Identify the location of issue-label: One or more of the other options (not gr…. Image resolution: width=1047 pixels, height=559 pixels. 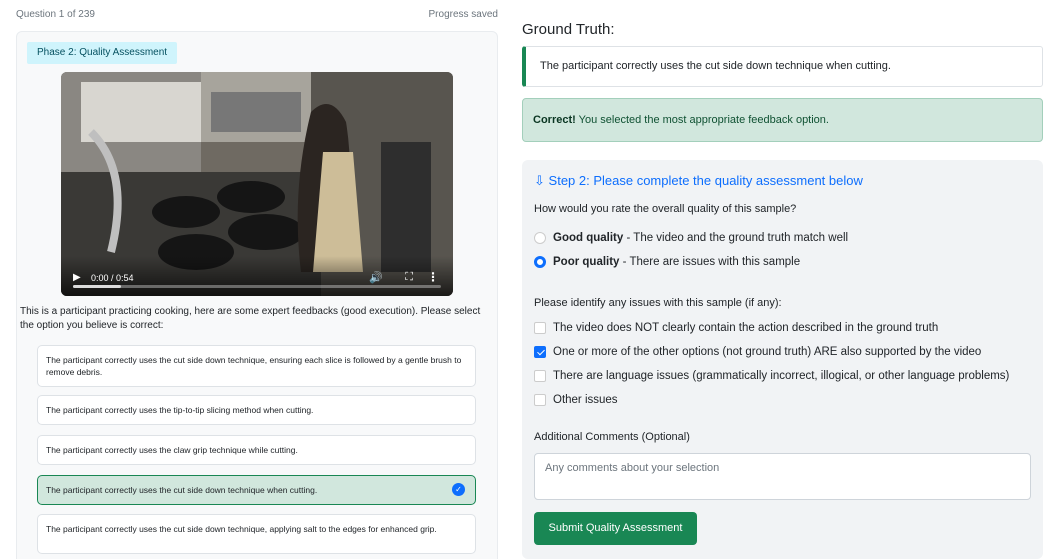
(767, 352).